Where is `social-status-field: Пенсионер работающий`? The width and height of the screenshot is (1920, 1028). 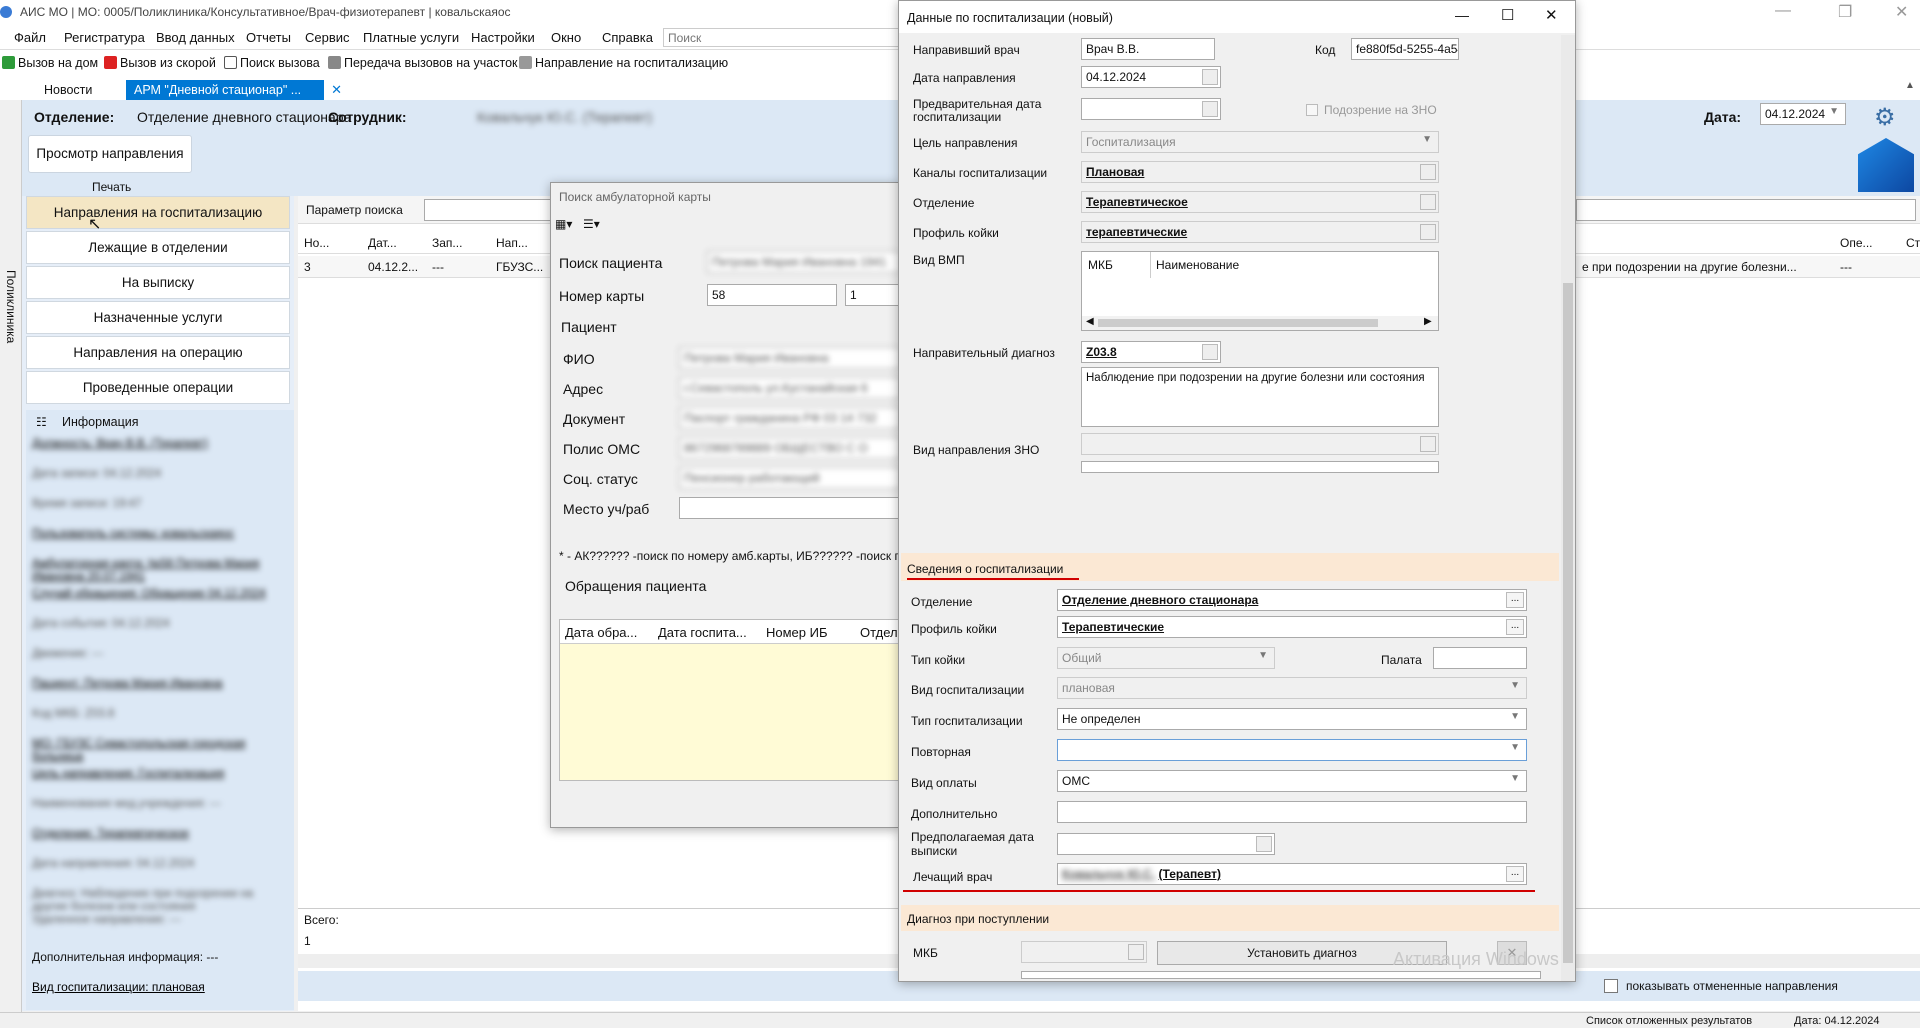 social-status-field: Пенсионер работающий is located at coordinates (790, 478).